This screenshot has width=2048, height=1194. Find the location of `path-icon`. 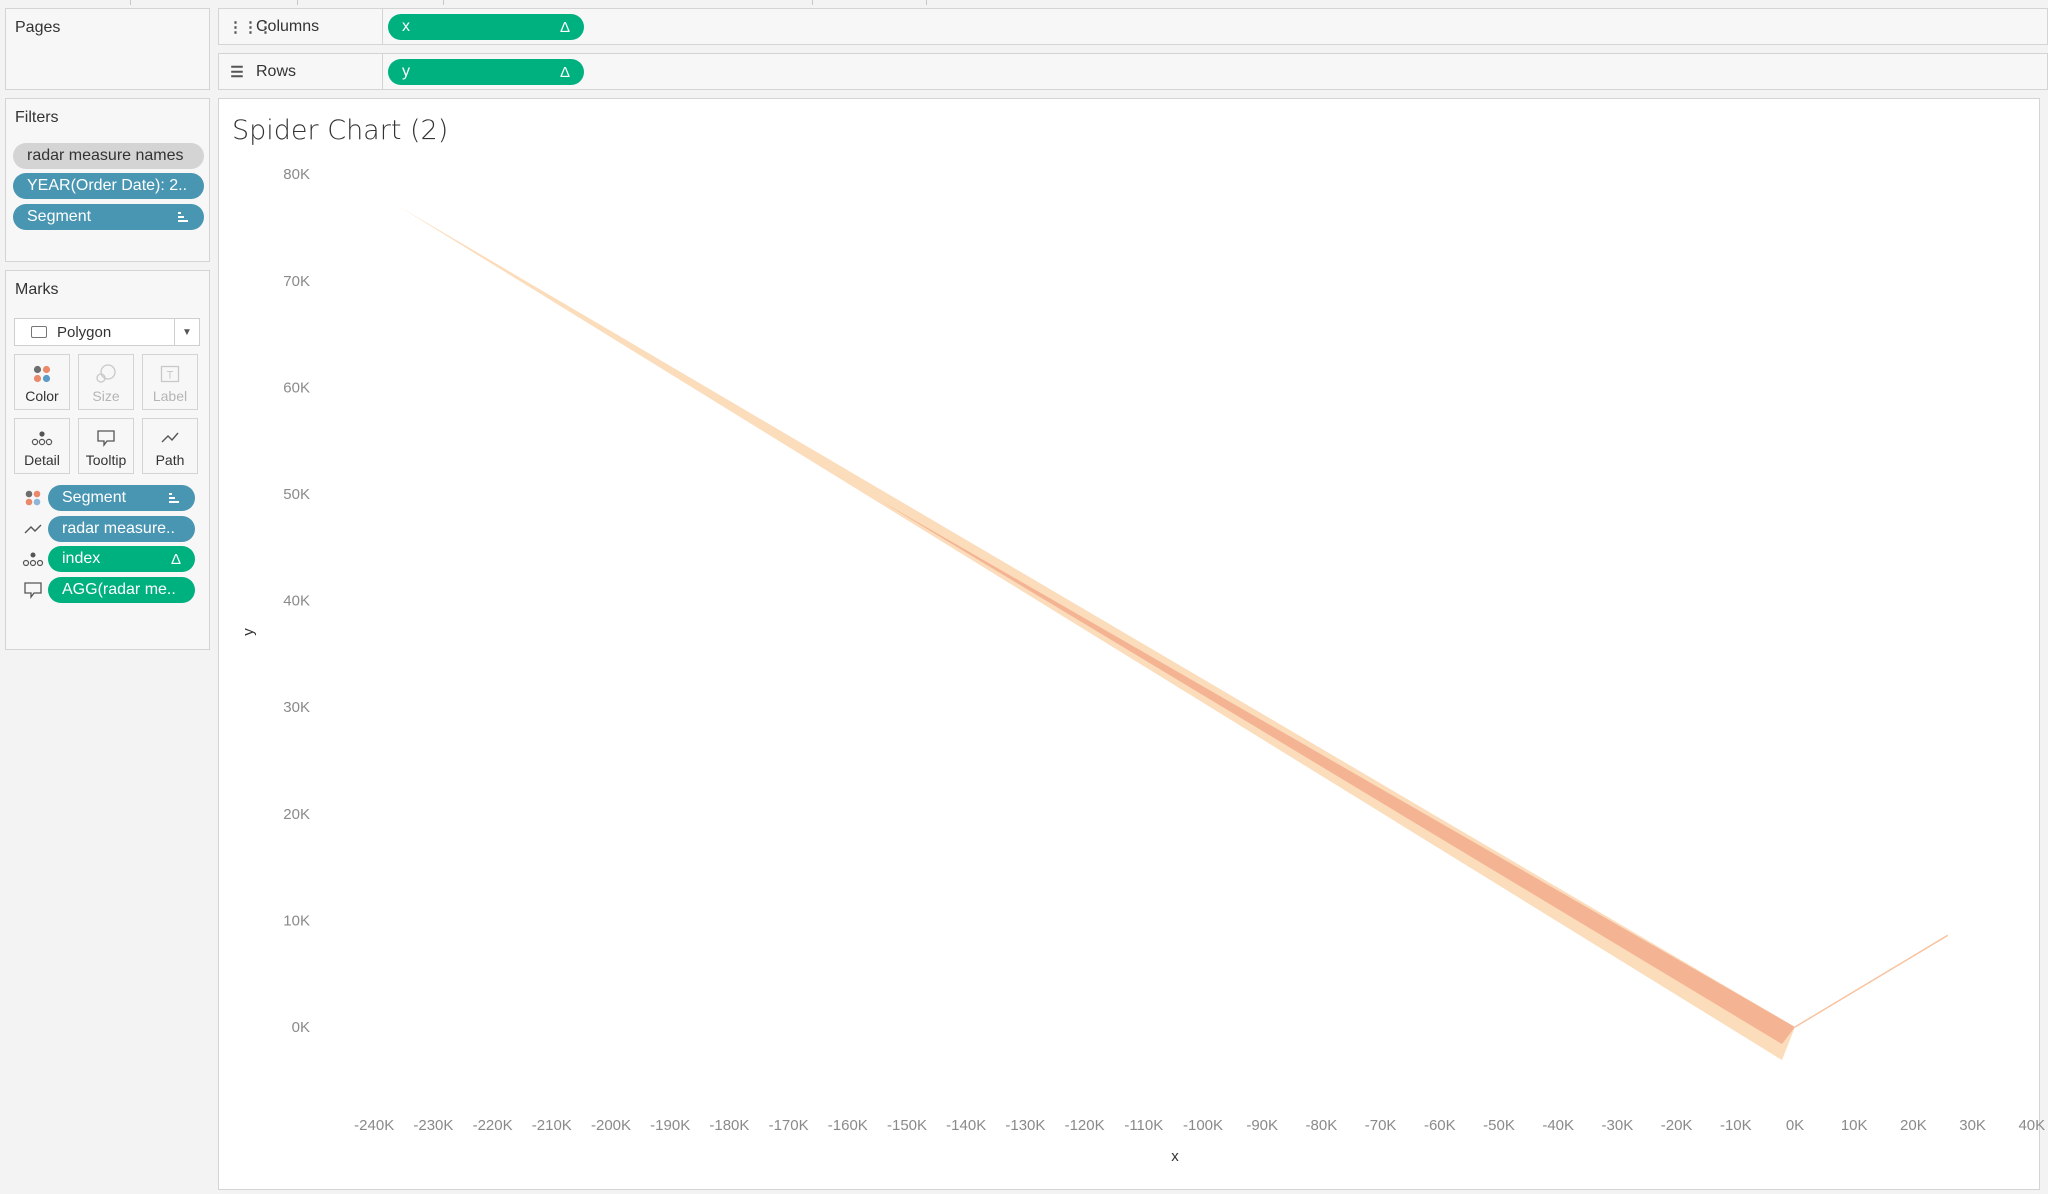

path-icon is located at coordinates (170, 438).